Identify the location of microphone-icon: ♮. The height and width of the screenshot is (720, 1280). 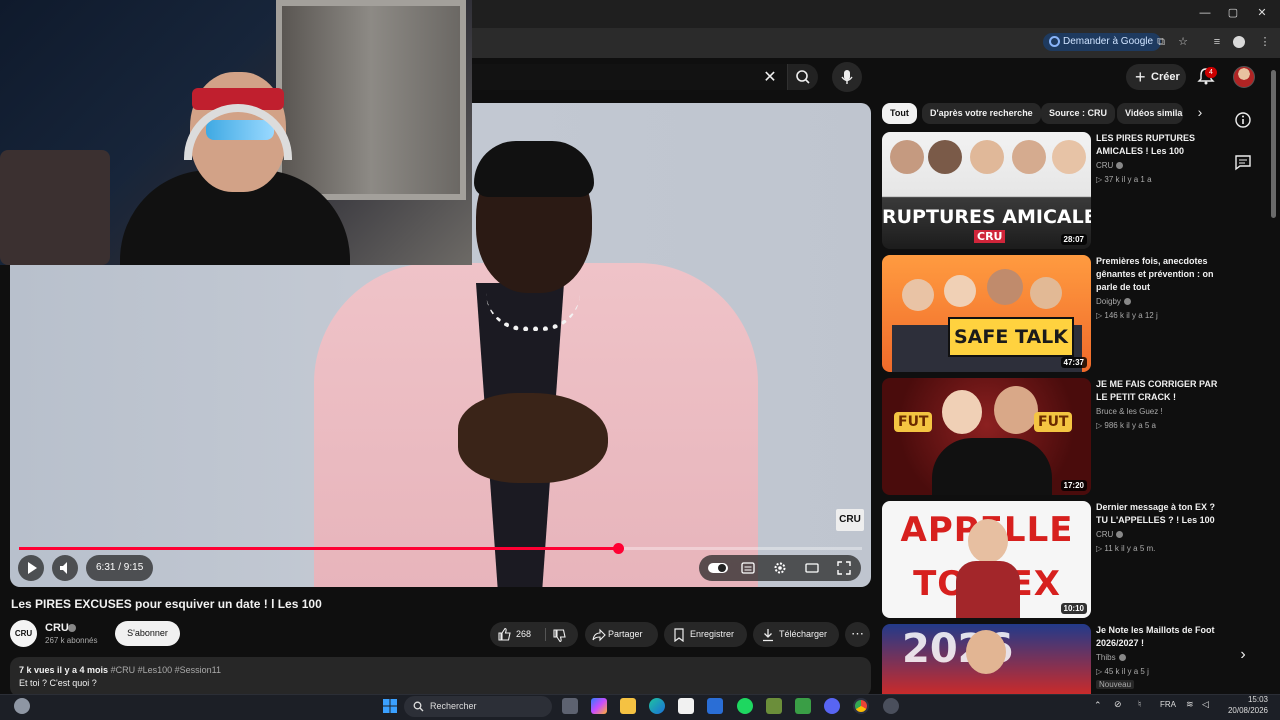
(1139, 704).